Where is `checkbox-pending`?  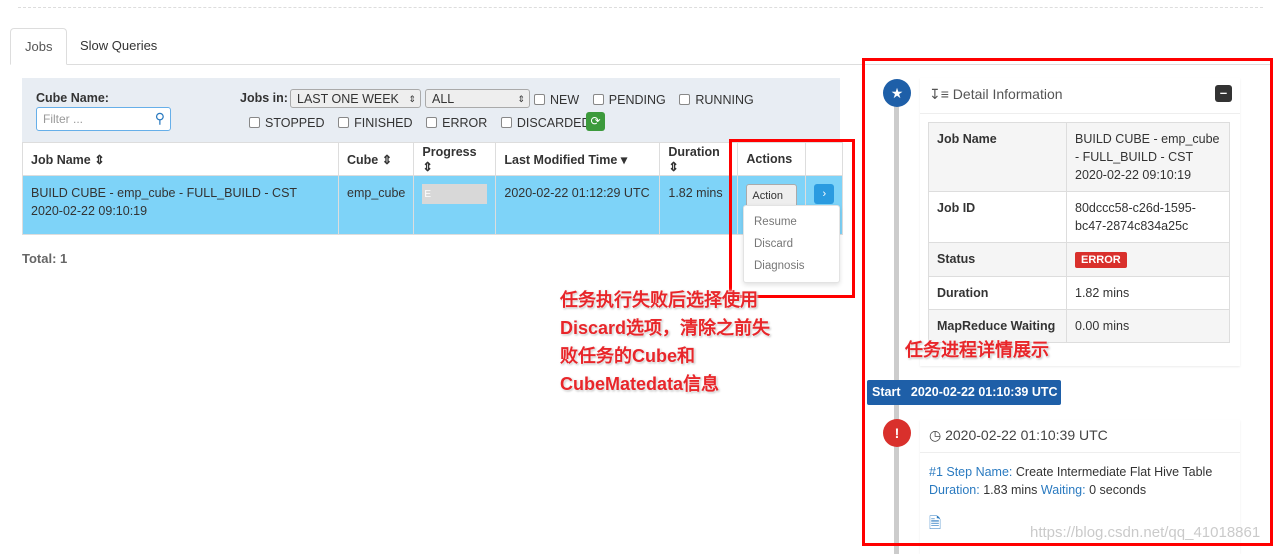 checkbox-pending is located at coordinates (598, 99).